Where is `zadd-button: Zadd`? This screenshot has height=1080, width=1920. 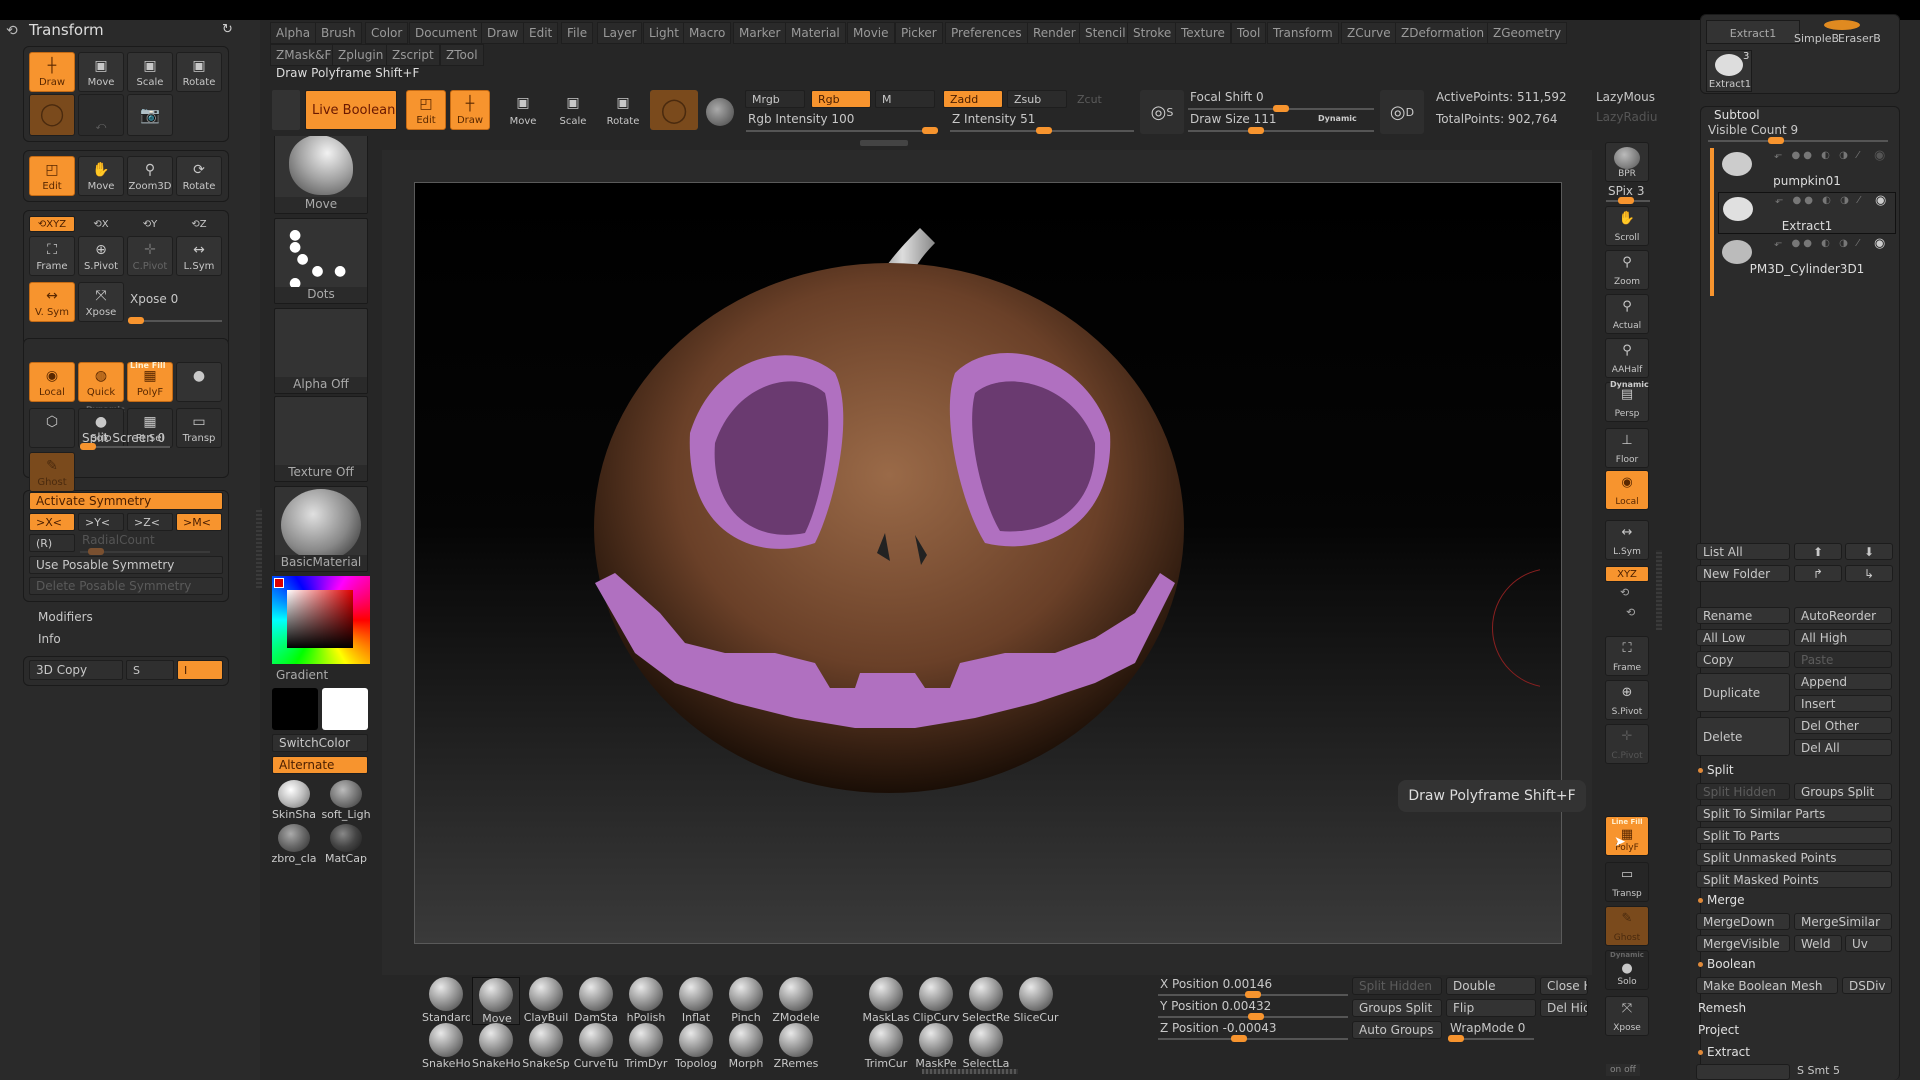
zadd-button: Zadd is located at coordinates (973, 99).